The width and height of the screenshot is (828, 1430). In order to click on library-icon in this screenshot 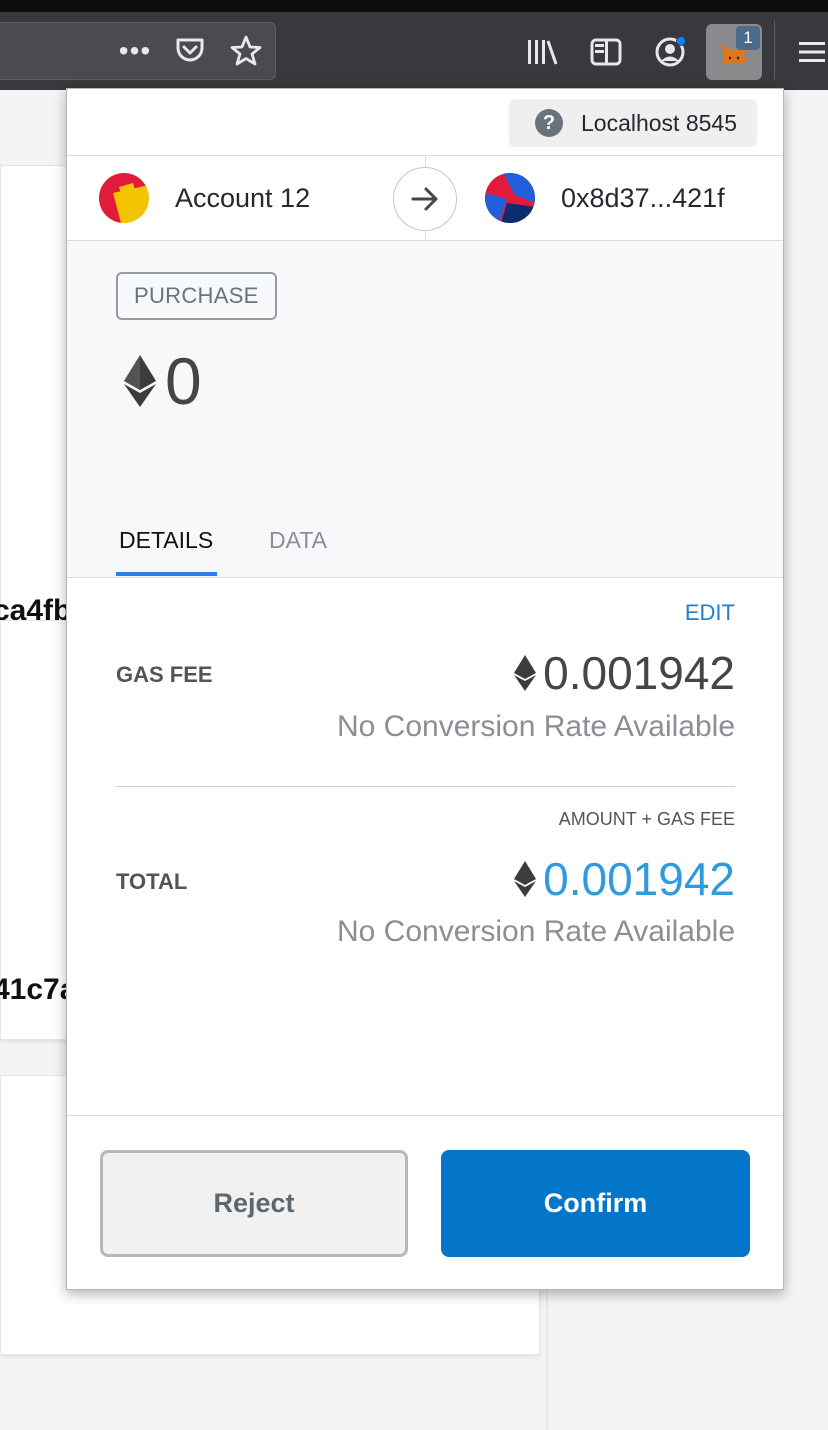, I will do `click(542, 52)`.